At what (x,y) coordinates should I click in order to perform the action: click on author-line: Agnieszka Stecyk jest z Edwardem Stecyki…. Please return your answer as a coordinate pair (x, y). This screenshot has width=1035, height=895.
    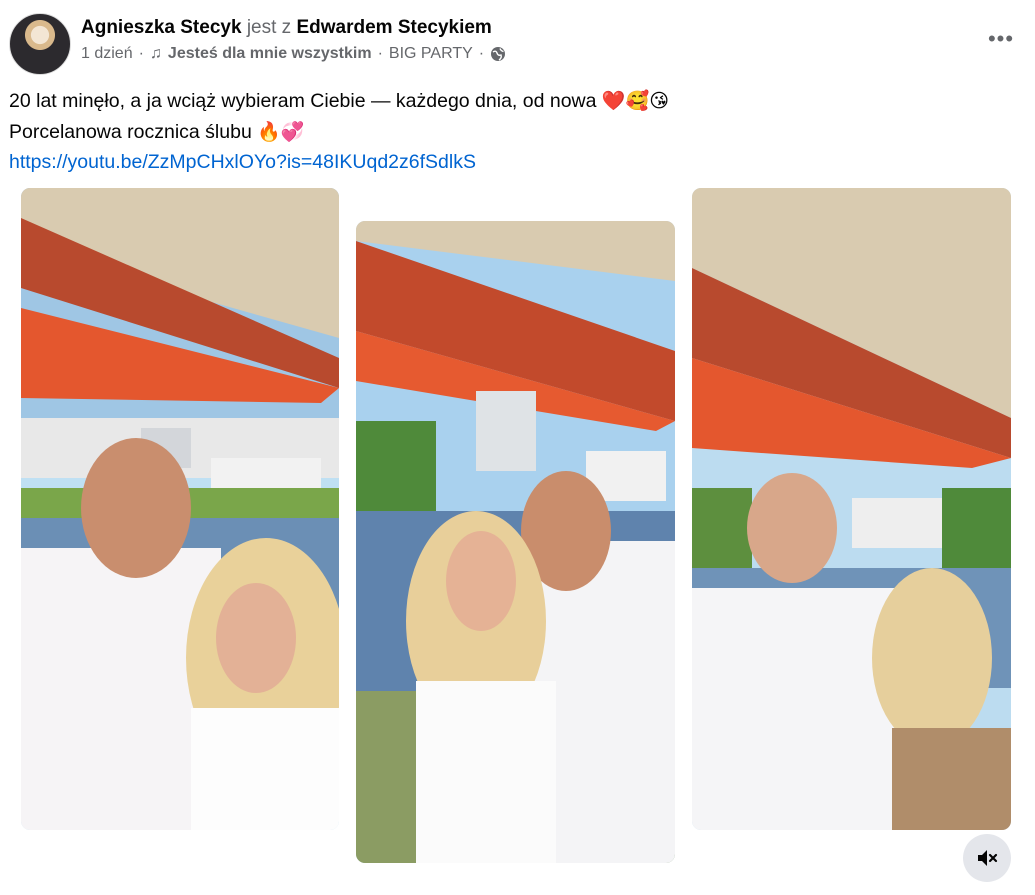
    Looking at the image, I should click on (286, 28).